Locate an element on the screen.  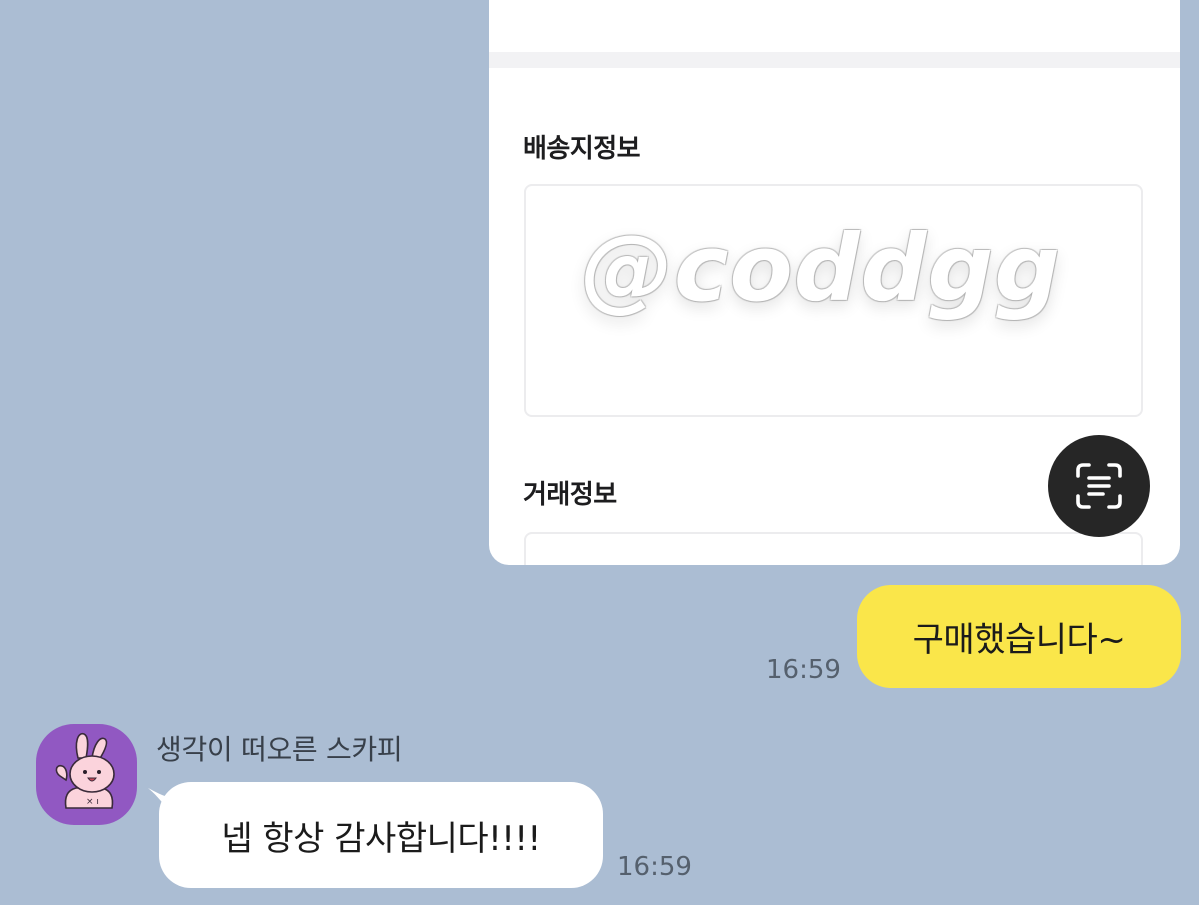
text-scan-button is located at coordinates (1099, 486).